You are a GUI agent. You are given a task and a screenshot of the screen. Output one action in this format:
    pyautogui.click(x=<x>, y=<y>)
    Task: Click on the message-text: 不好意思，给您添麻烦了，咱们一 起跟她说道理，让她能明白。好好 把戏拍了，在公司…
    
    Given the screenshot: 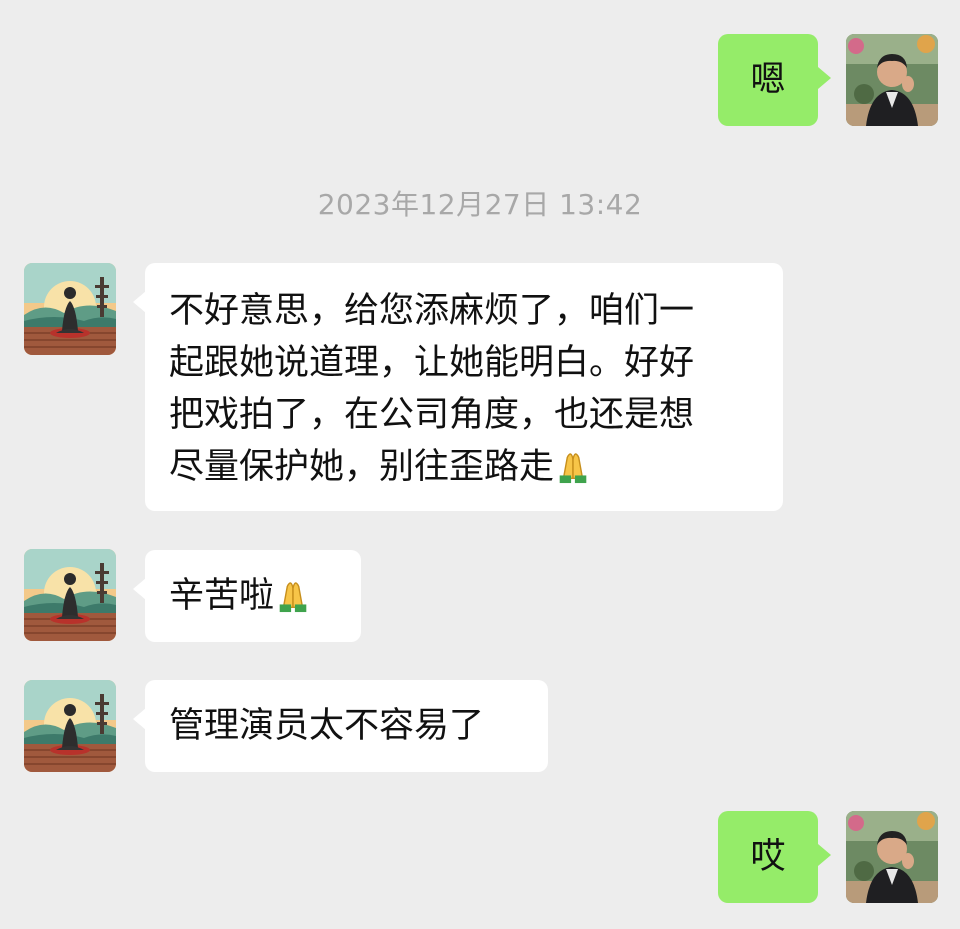 What is the action you would take?
    pyautogui.click(x=432, y=389)
    